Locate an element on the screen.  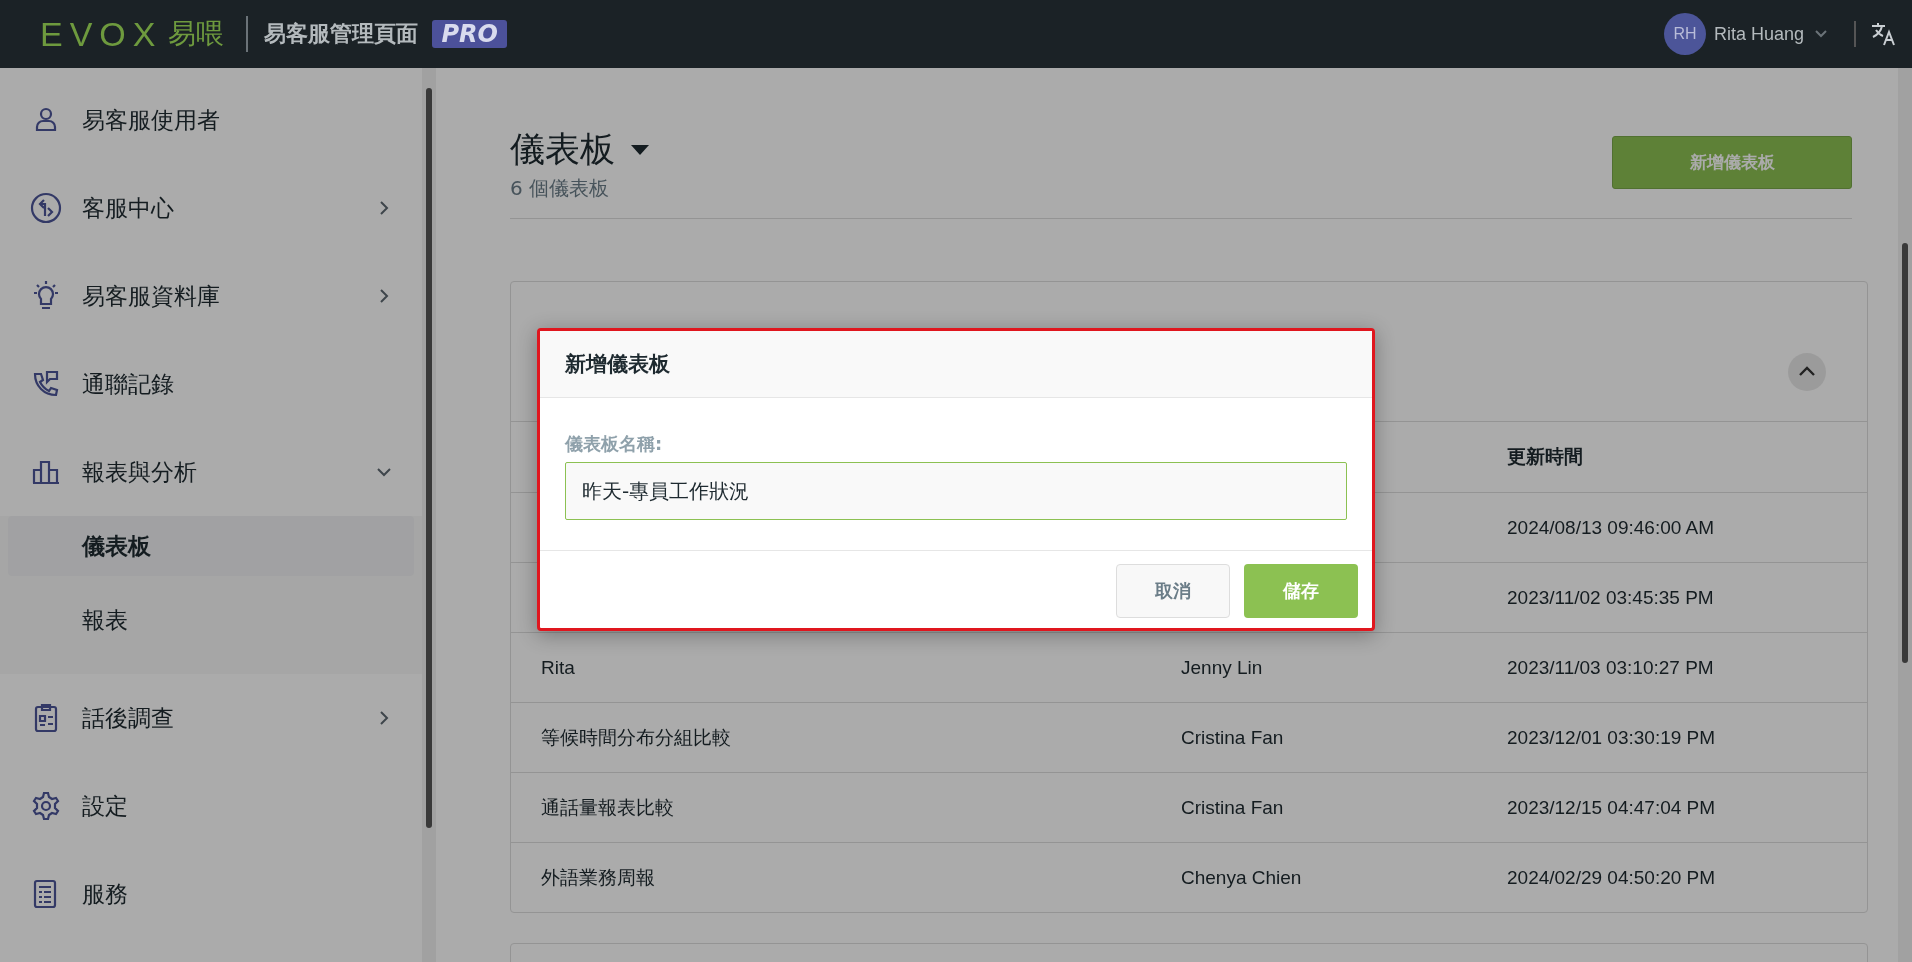
sidebar-item: 服務 is located at coordinates (211, 894).